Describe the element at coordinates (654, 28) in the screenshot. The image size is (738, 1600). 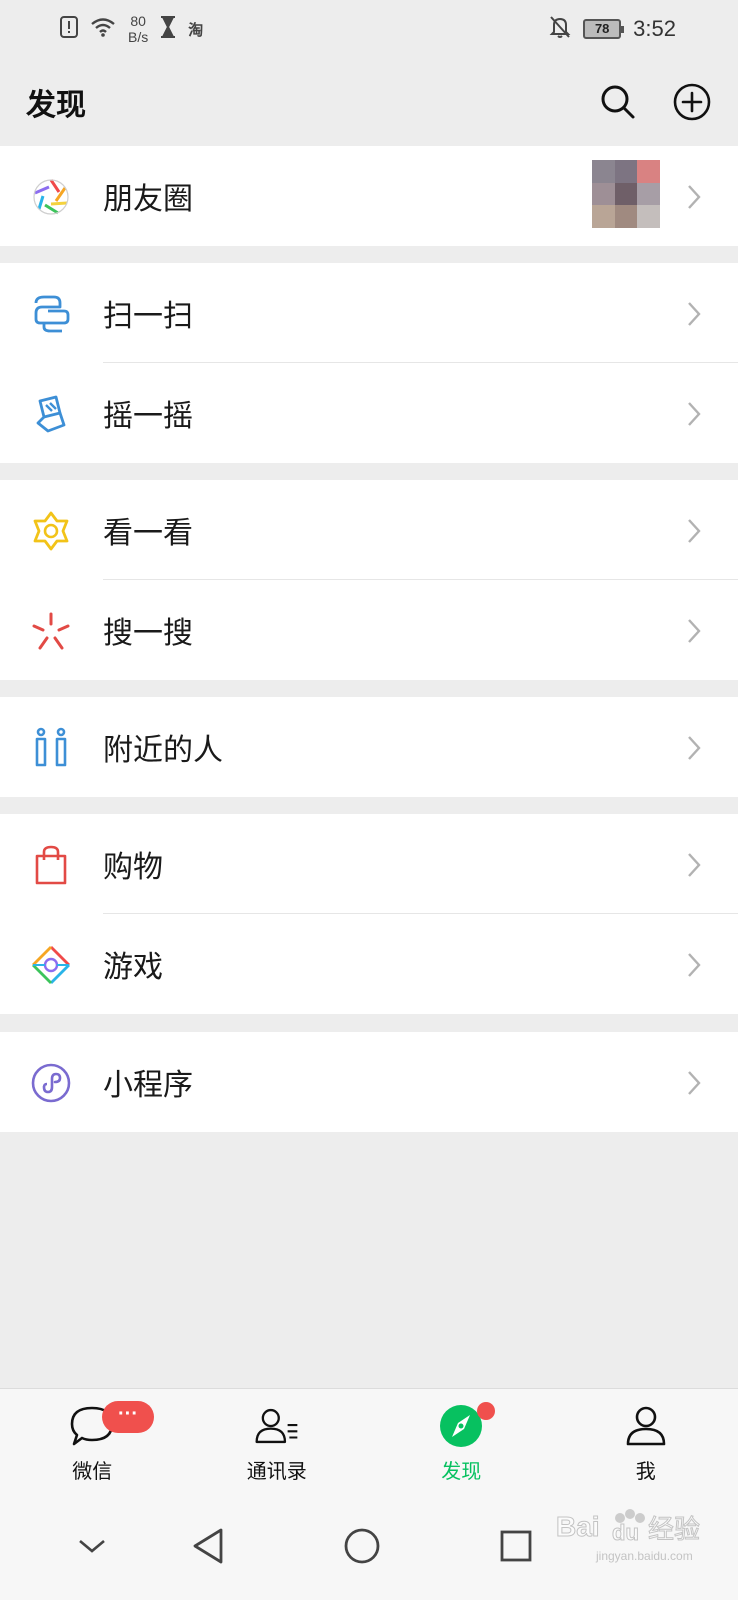
I see `clock: 3:52` at that location.